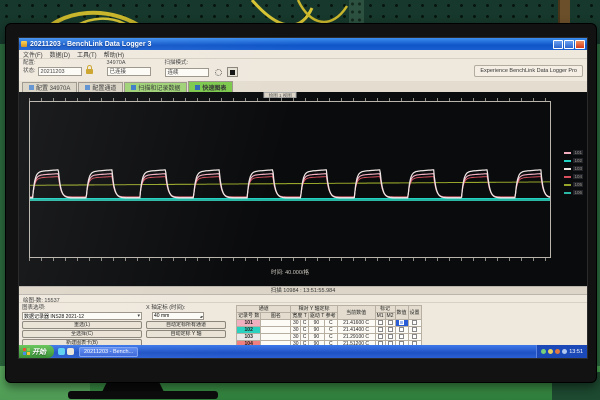  What do you see at coordinates (569, 44) in the screenshot?
I see `maximize-button` at bounding box center [569, 44].